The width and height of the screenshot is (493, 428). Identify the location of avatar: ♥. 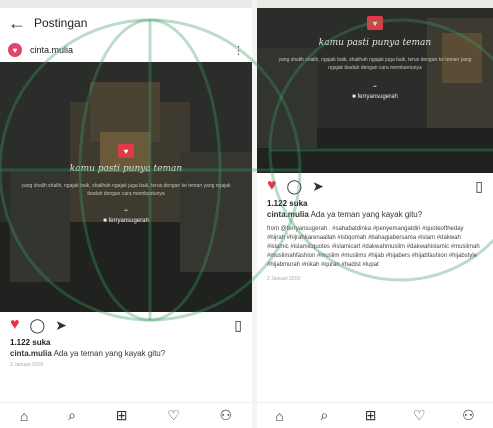
(15, 50).